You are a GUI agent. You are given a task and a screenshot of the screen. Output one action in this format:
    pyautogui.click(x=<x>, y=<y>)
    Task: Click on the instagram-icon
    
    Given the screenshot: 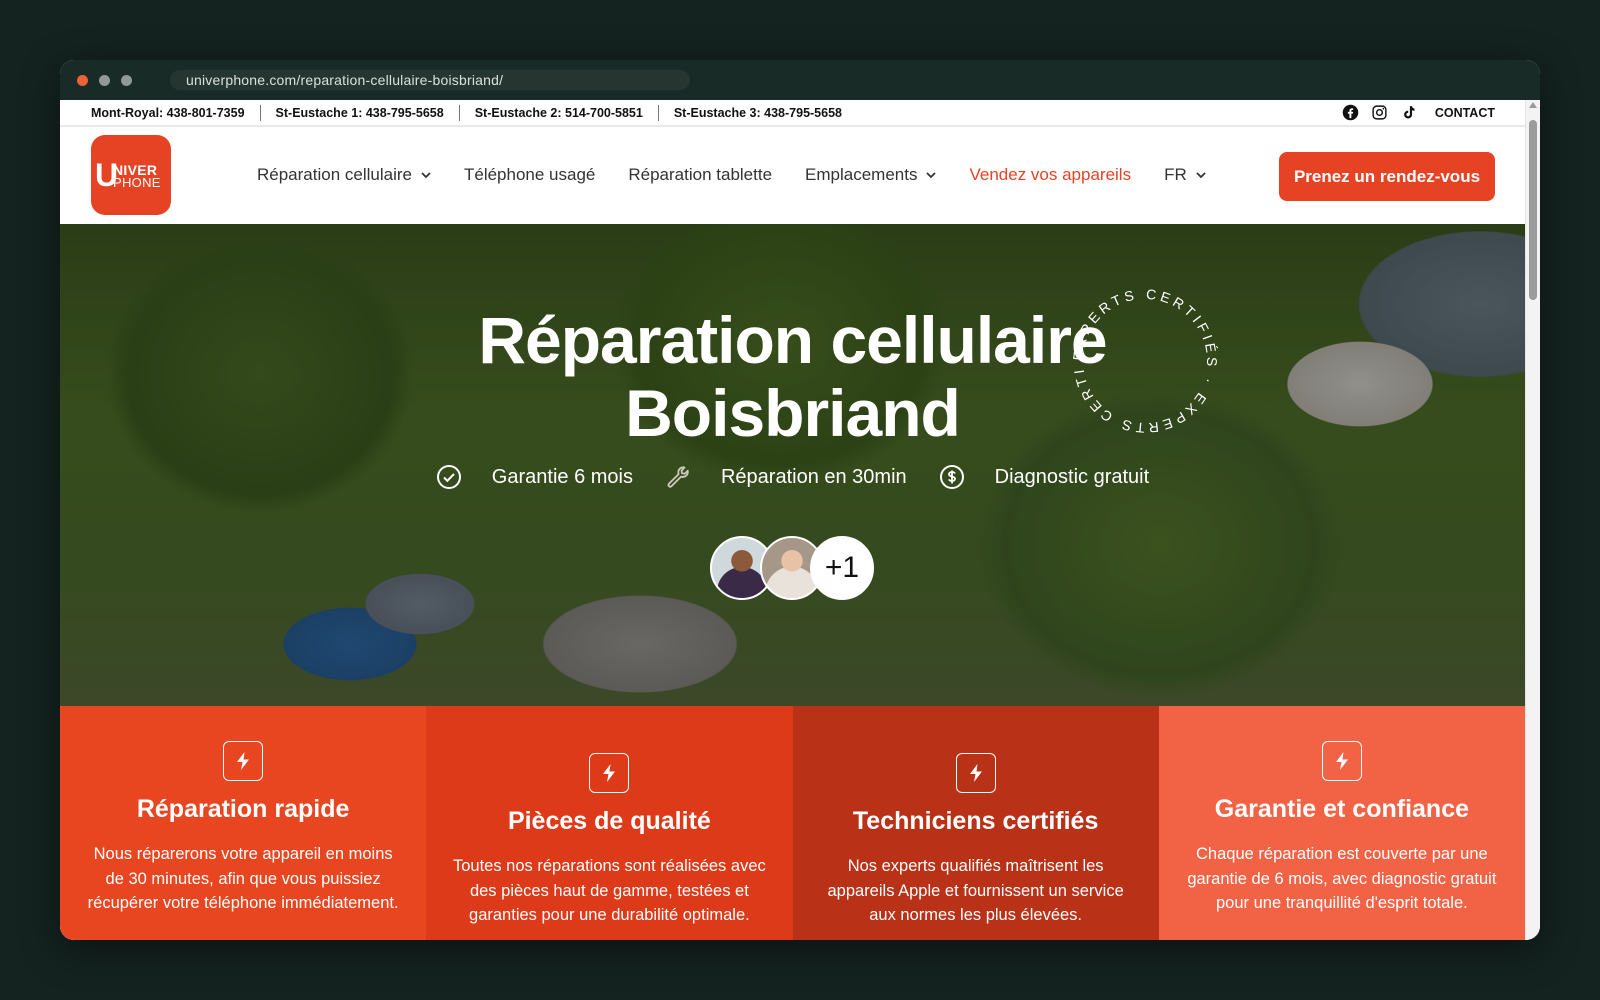 What is the action you would take?
    pyautogui.click(x=1379, y=112)
    